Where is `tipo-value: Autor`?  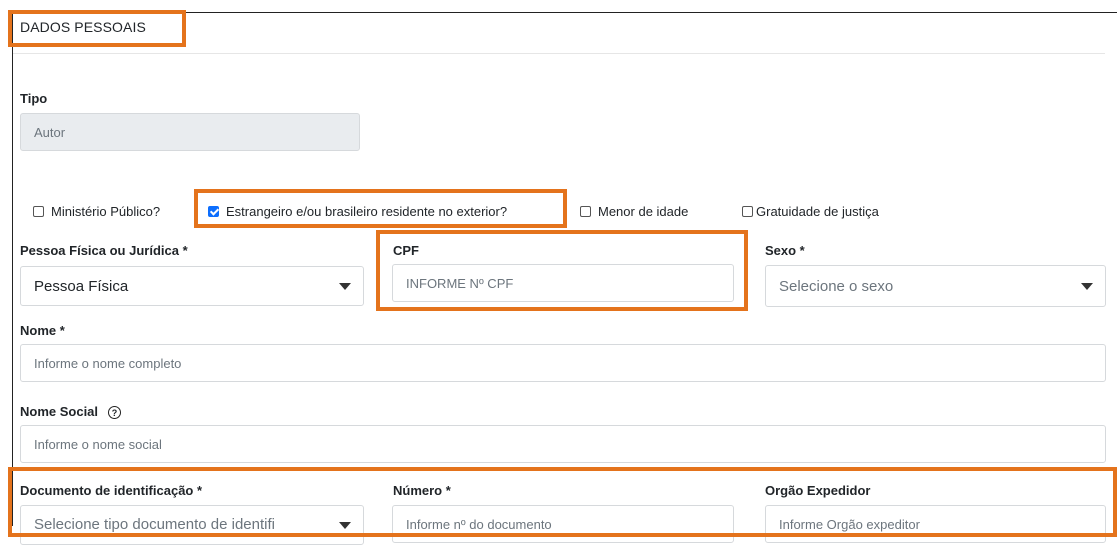
tipo-value: Autor is located at coordinates (50, 132).